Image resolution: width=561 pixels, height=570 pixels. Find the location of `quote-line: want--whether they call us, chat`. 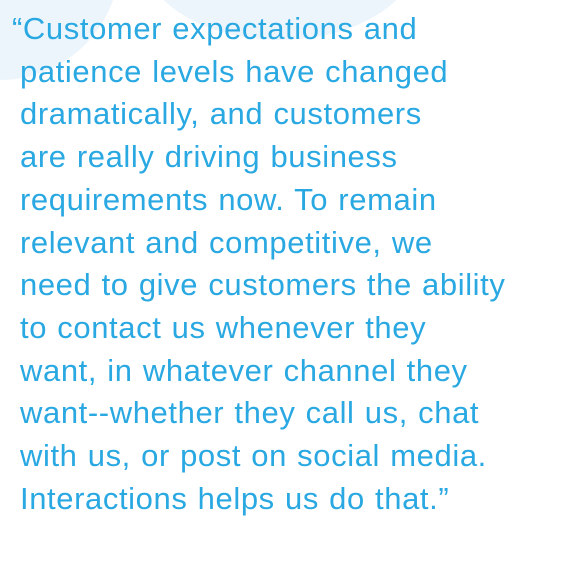

quote-line: want--whether they call us, chat is located at coordinates (250, 413).